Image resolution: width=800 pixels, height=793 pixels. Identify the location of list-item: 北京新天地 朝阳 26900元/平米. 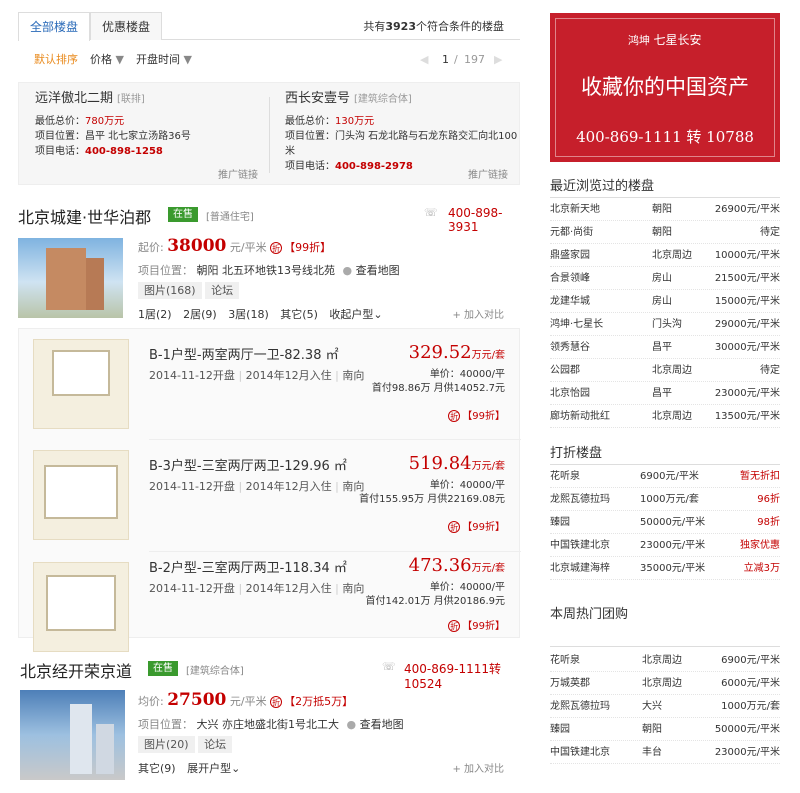
(665, 210).